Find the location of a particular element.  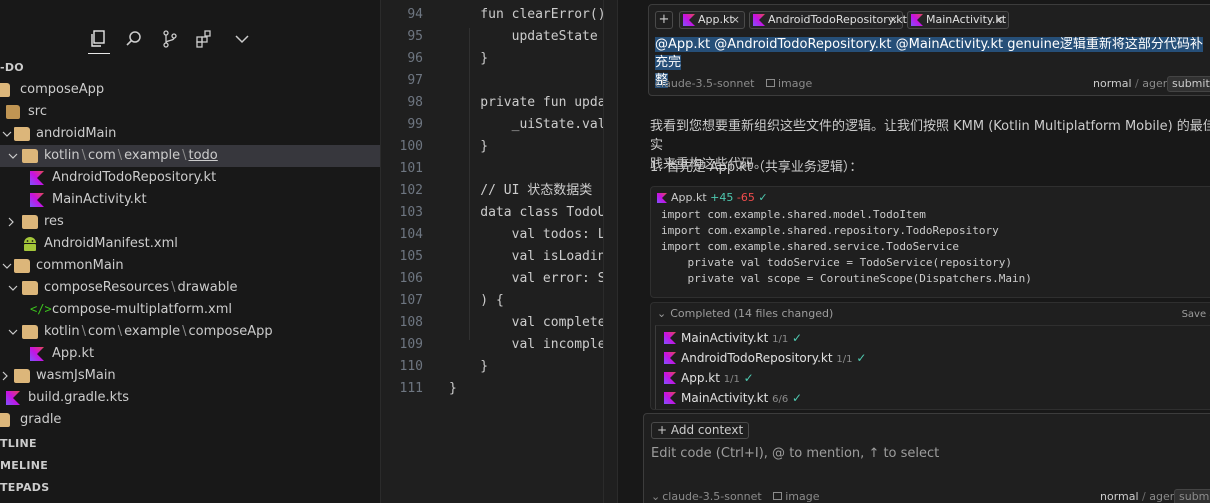

code-line: 108 val completedCou is located at coordinates (499, 323).